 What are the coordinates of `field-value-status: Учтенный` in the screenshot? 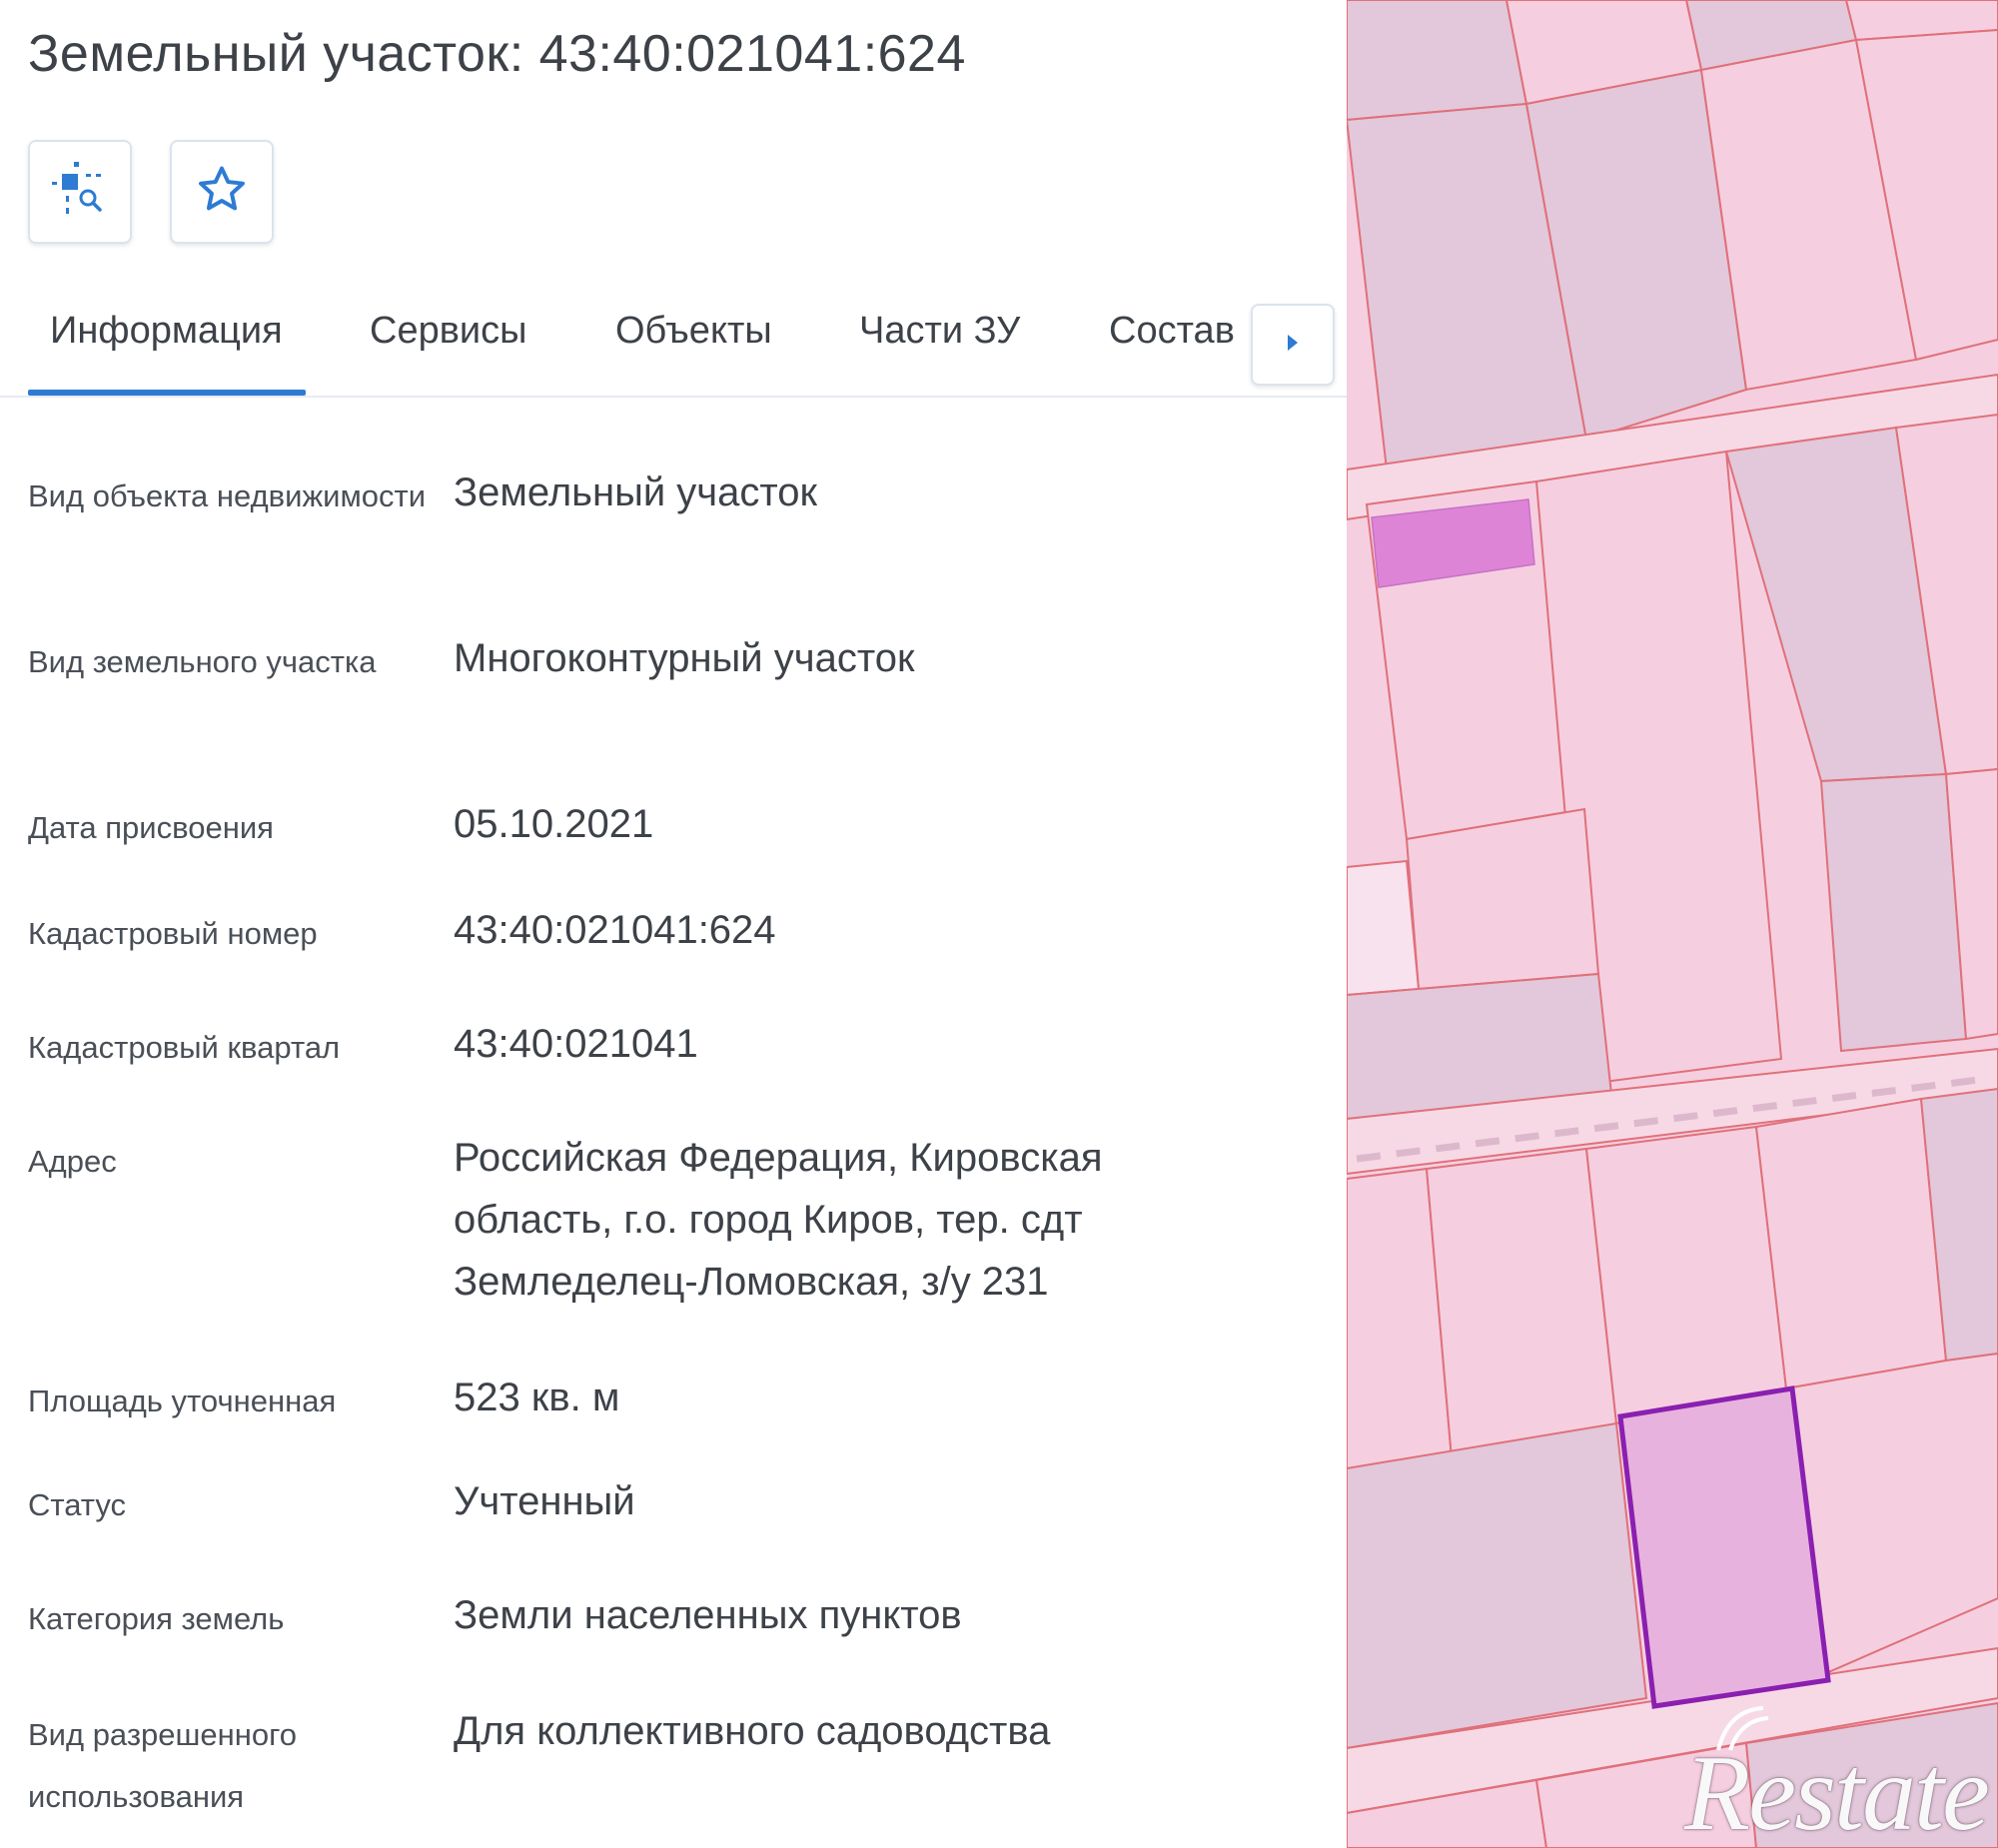 It's located at (544, 1501).